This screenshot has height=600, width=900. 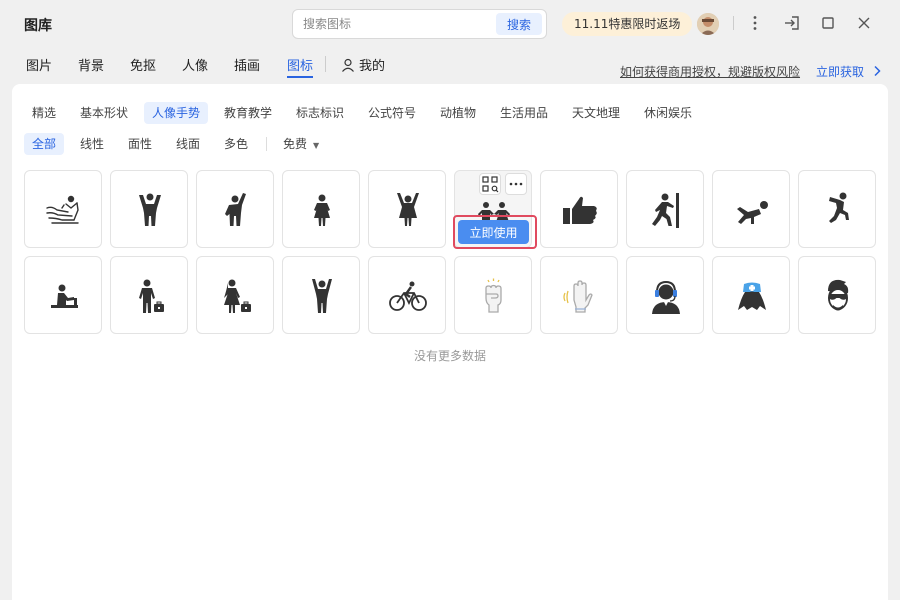 I want to click on icon-card-raised-fist, so click(x=493, y=295).